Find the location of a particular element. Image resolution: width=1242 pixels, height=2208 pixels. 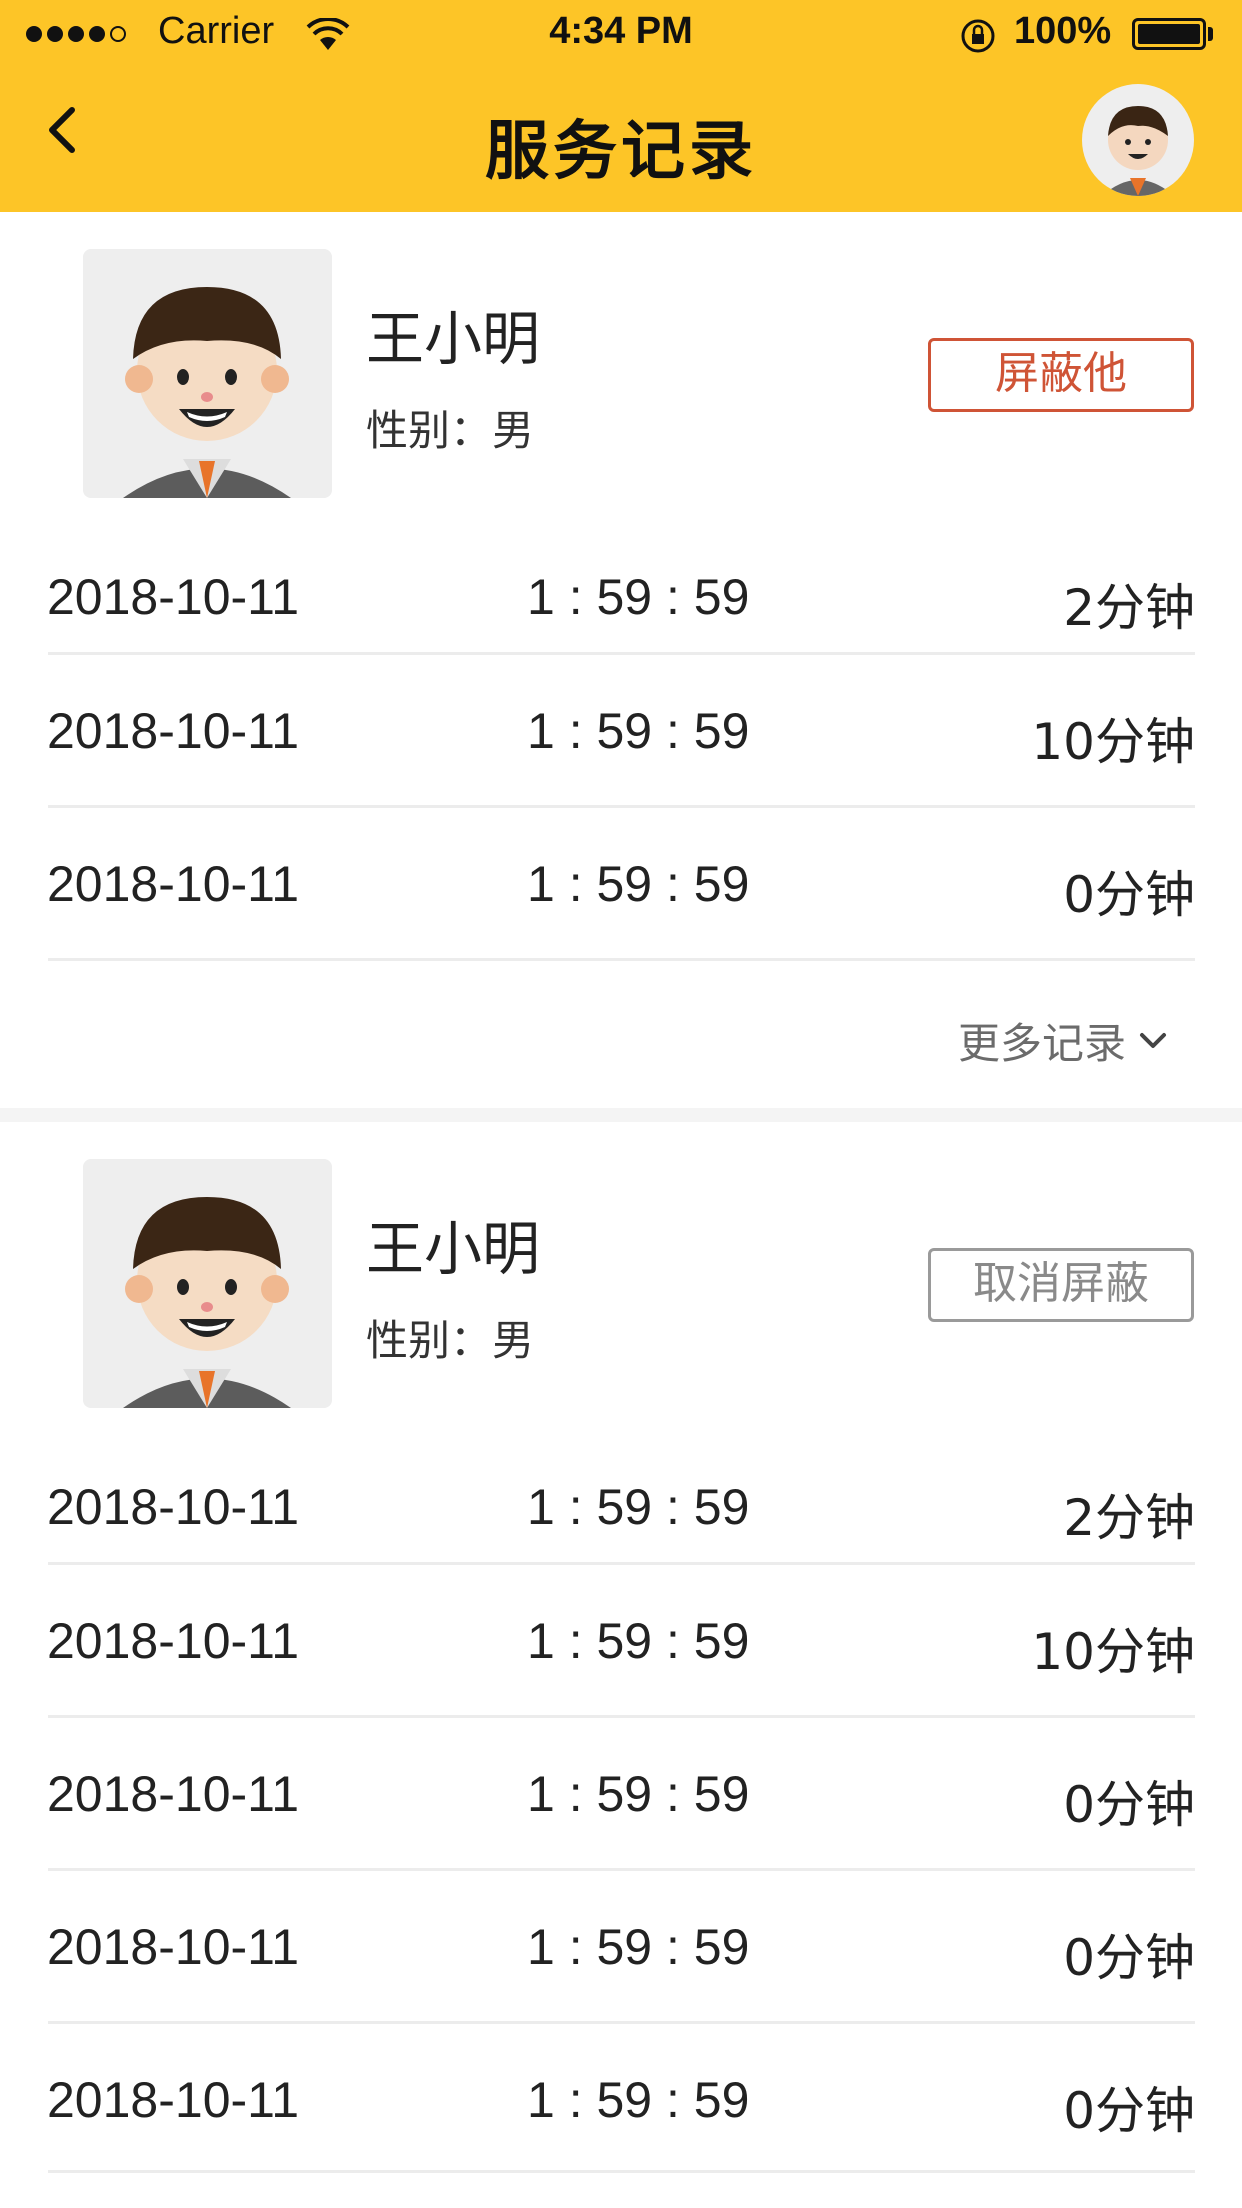

more-records-link: 更多记录 is located at coordinates (1064, 1040).